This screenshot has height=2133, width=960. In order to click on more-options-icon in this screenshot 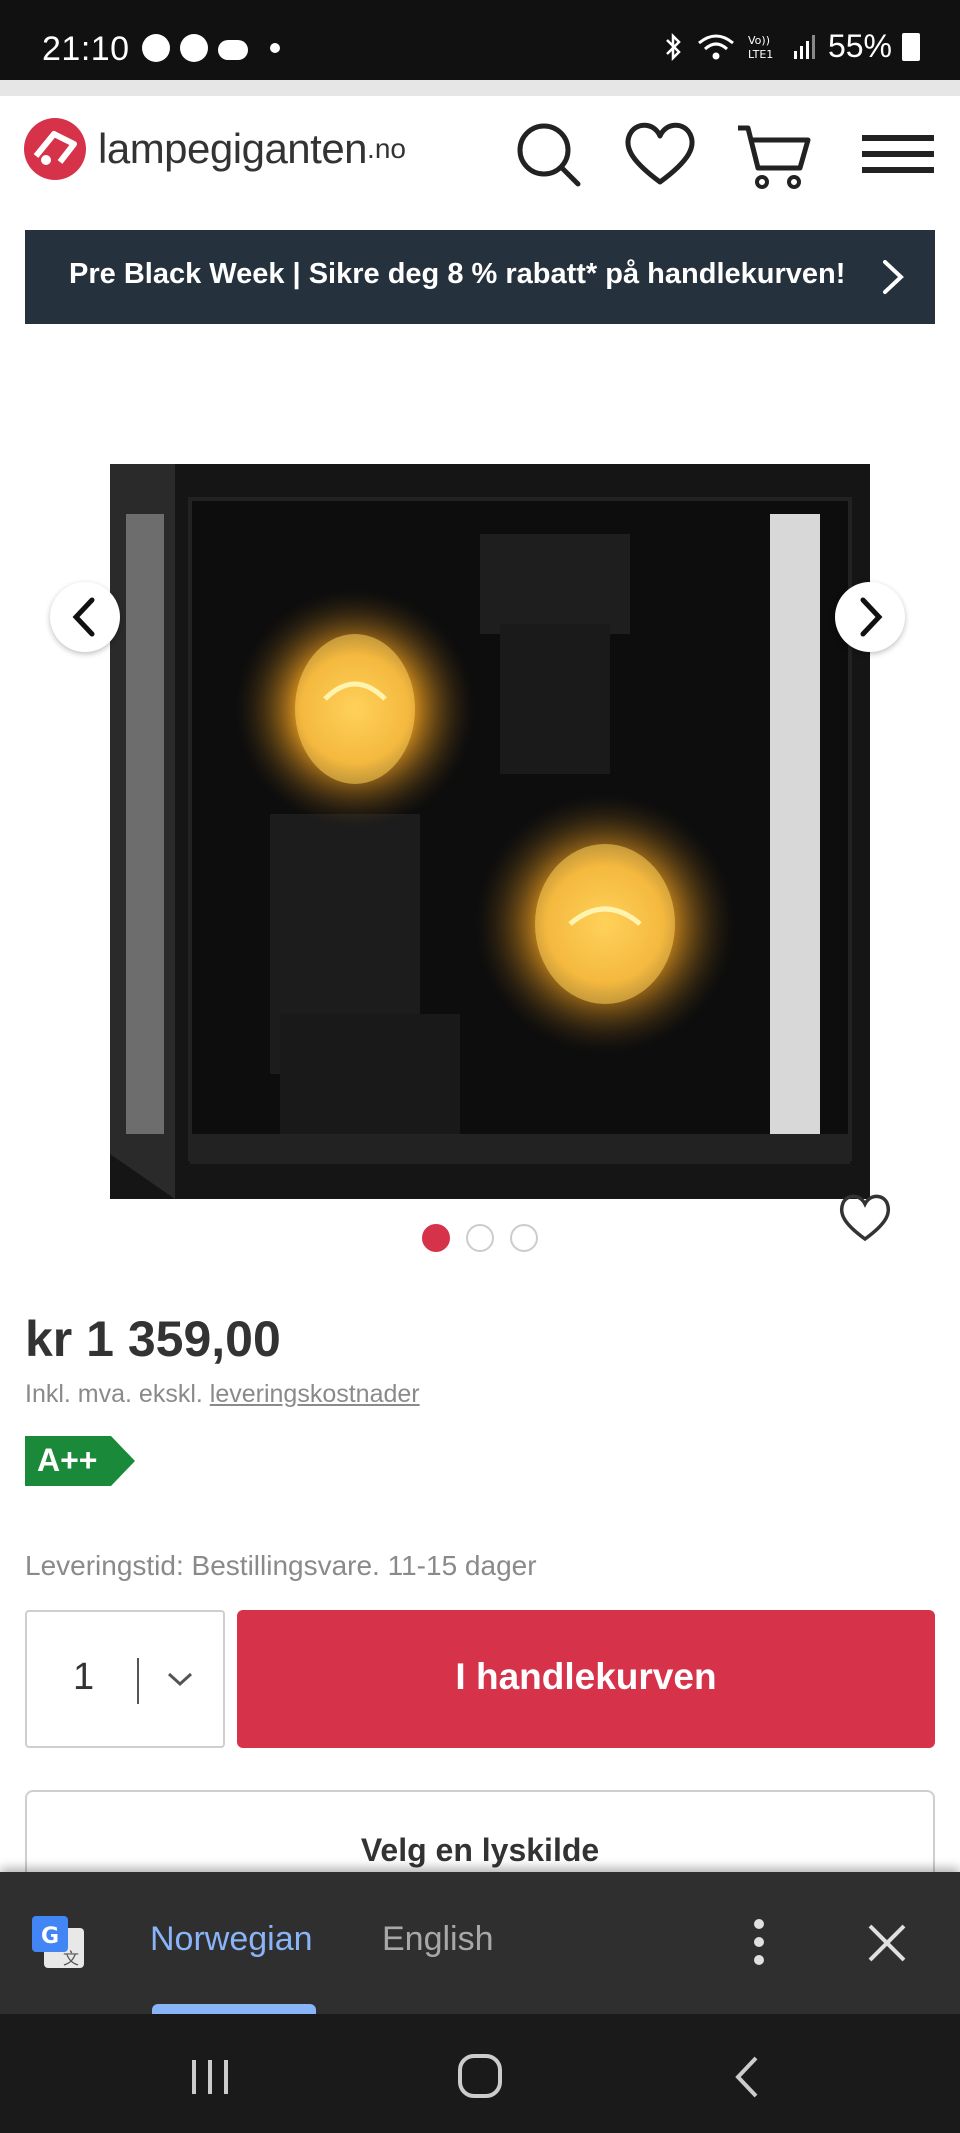, I will do `click(759, 1942)`.